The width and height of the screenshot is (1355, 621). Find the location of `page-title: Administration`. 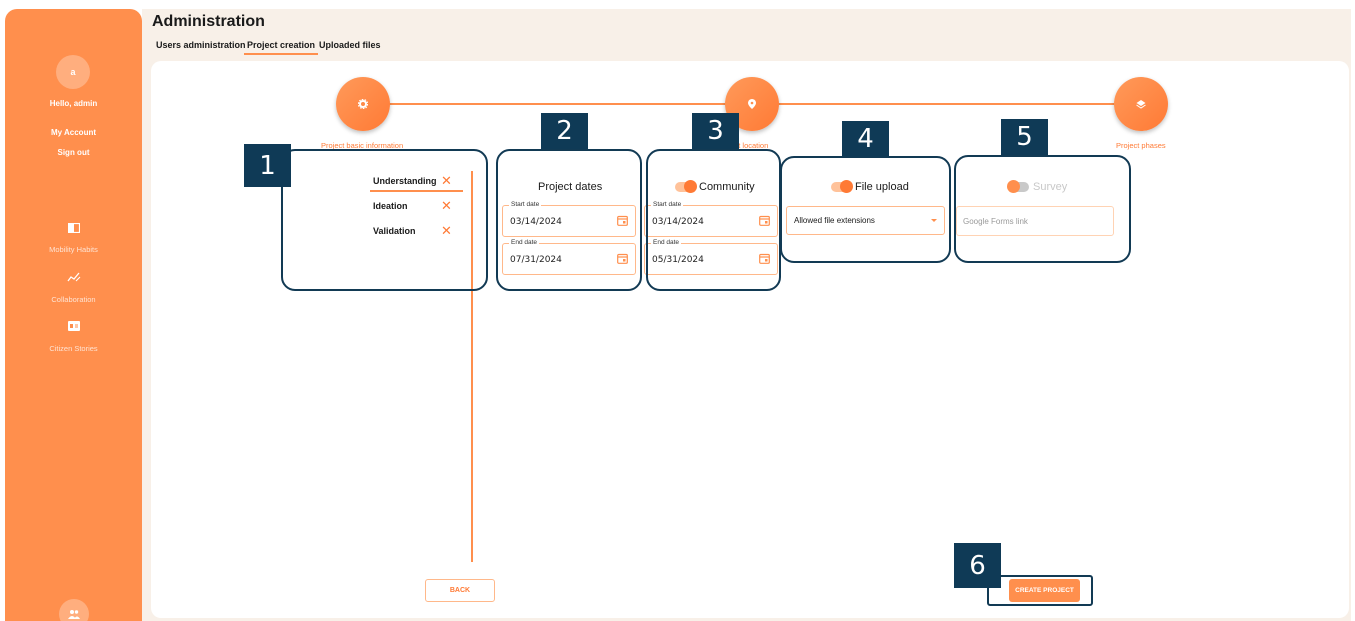

page-title: Administration is located at coordinates (208, 21).